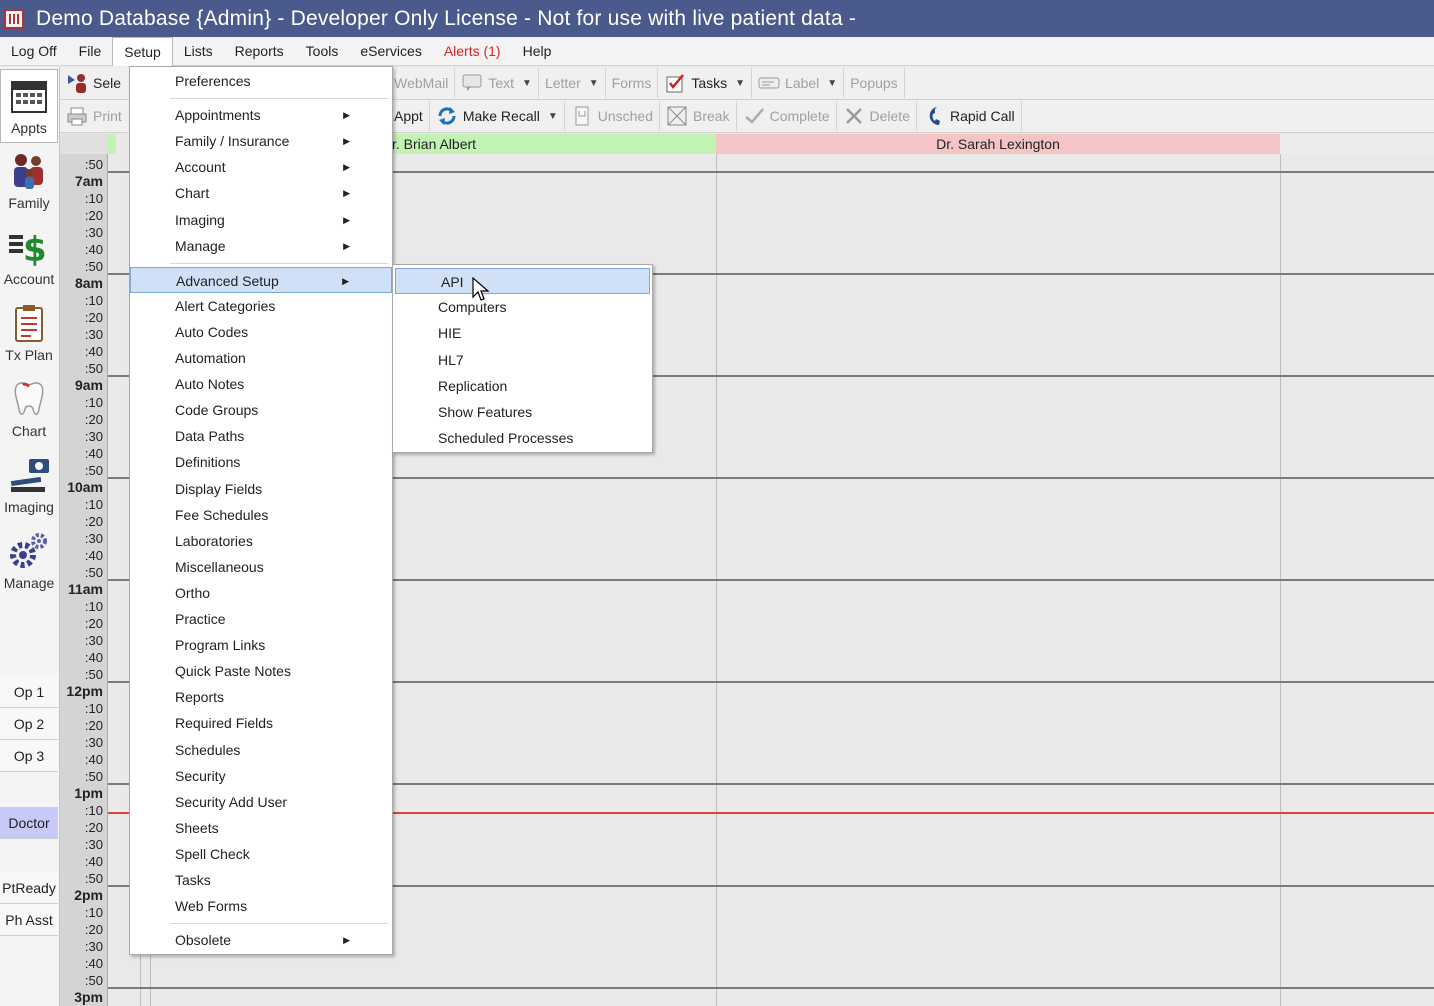  Describe the element at coordinates (969, 116) in the screenshot. I see `rapid-call-button: Rapid Call` at that location.